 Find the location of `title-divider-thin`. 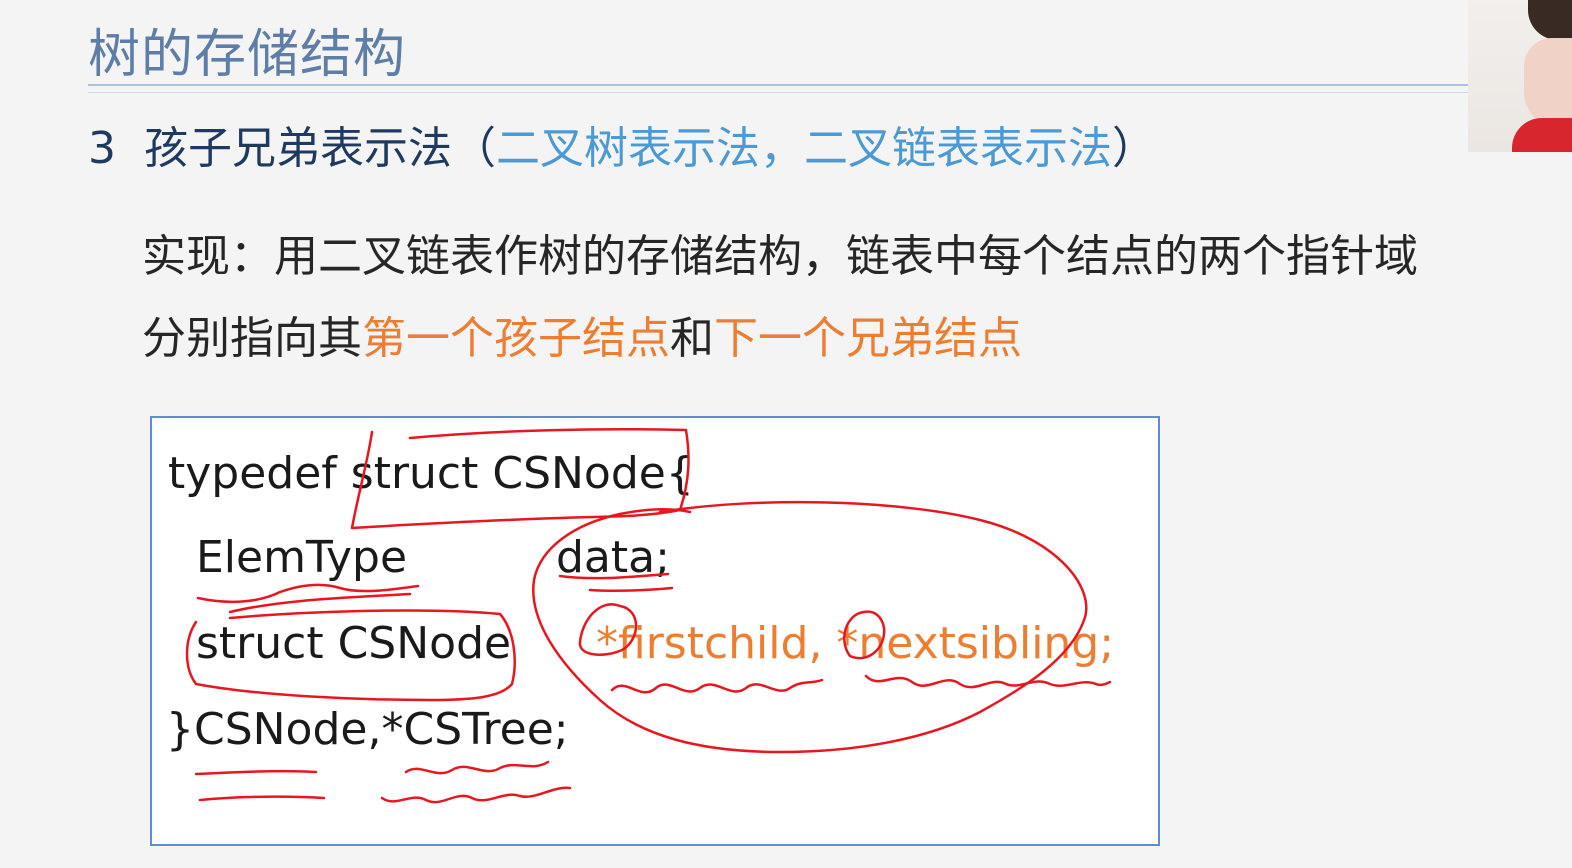

title-divider-thin is located at coordinates (778, 92).